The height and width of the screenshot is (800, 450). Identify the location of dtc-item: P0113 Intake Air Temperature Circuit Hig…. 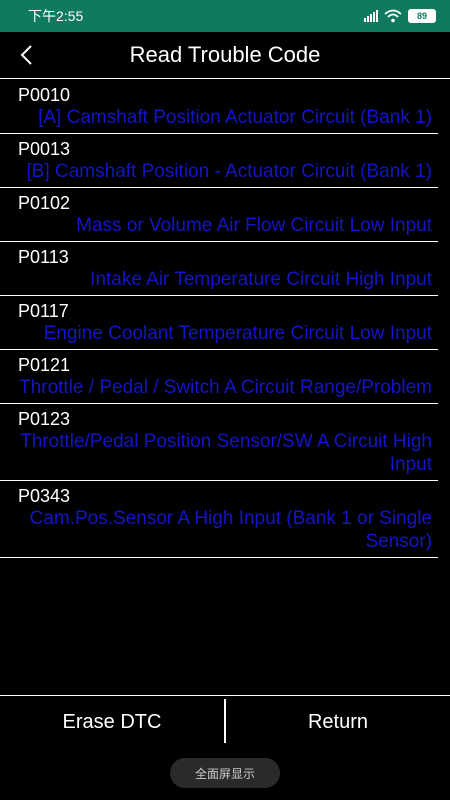
(219, 269).